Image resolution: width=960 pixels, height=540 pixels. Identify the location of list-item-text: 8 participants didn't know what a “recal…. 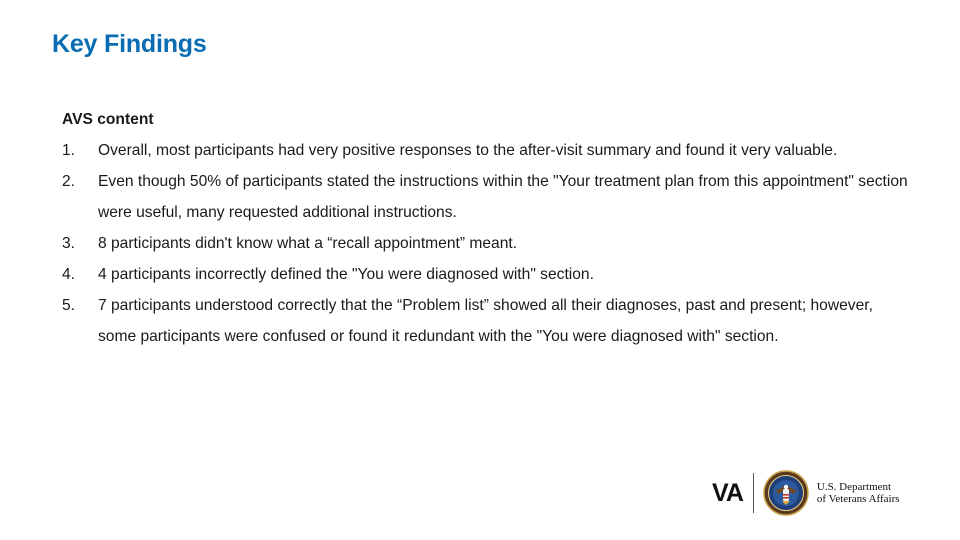
(308, 243).